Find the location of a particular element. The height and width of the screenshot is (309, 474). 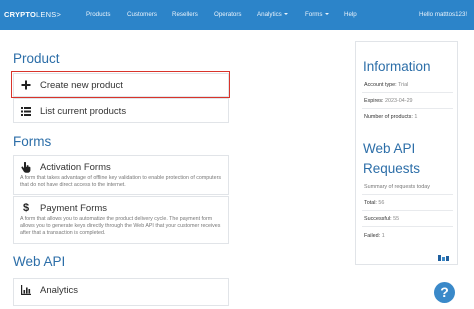

product-heading: Product is located at coordinates (36, 58).